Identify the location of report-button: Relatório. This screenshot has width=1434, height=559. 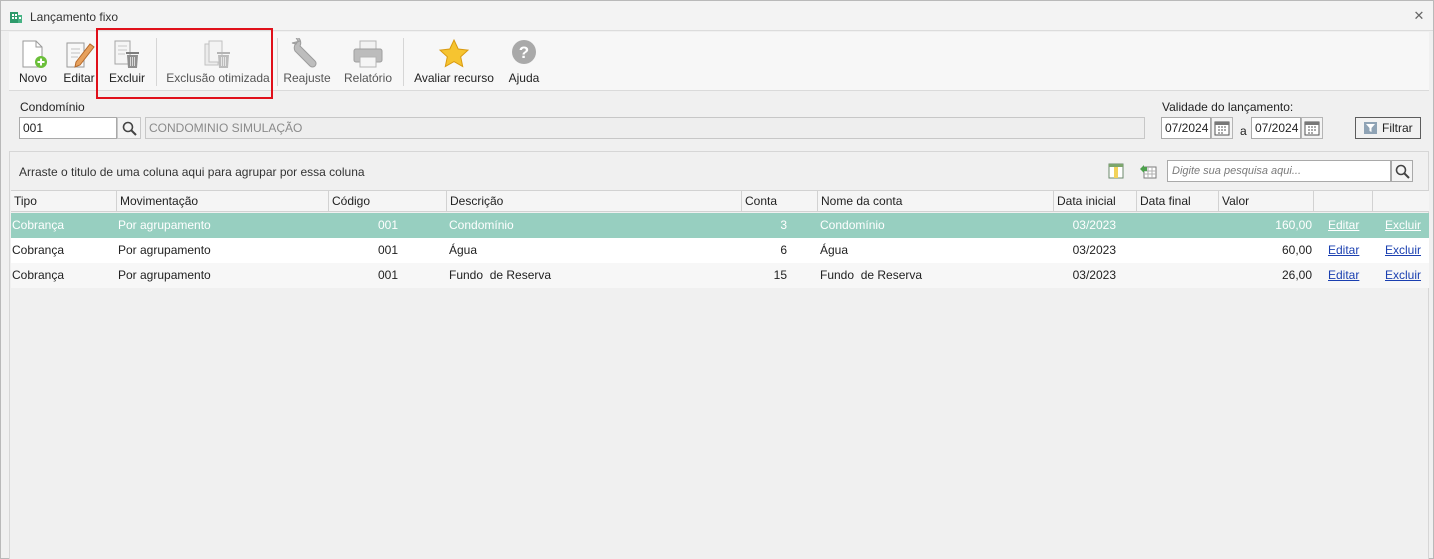
(368, 61).